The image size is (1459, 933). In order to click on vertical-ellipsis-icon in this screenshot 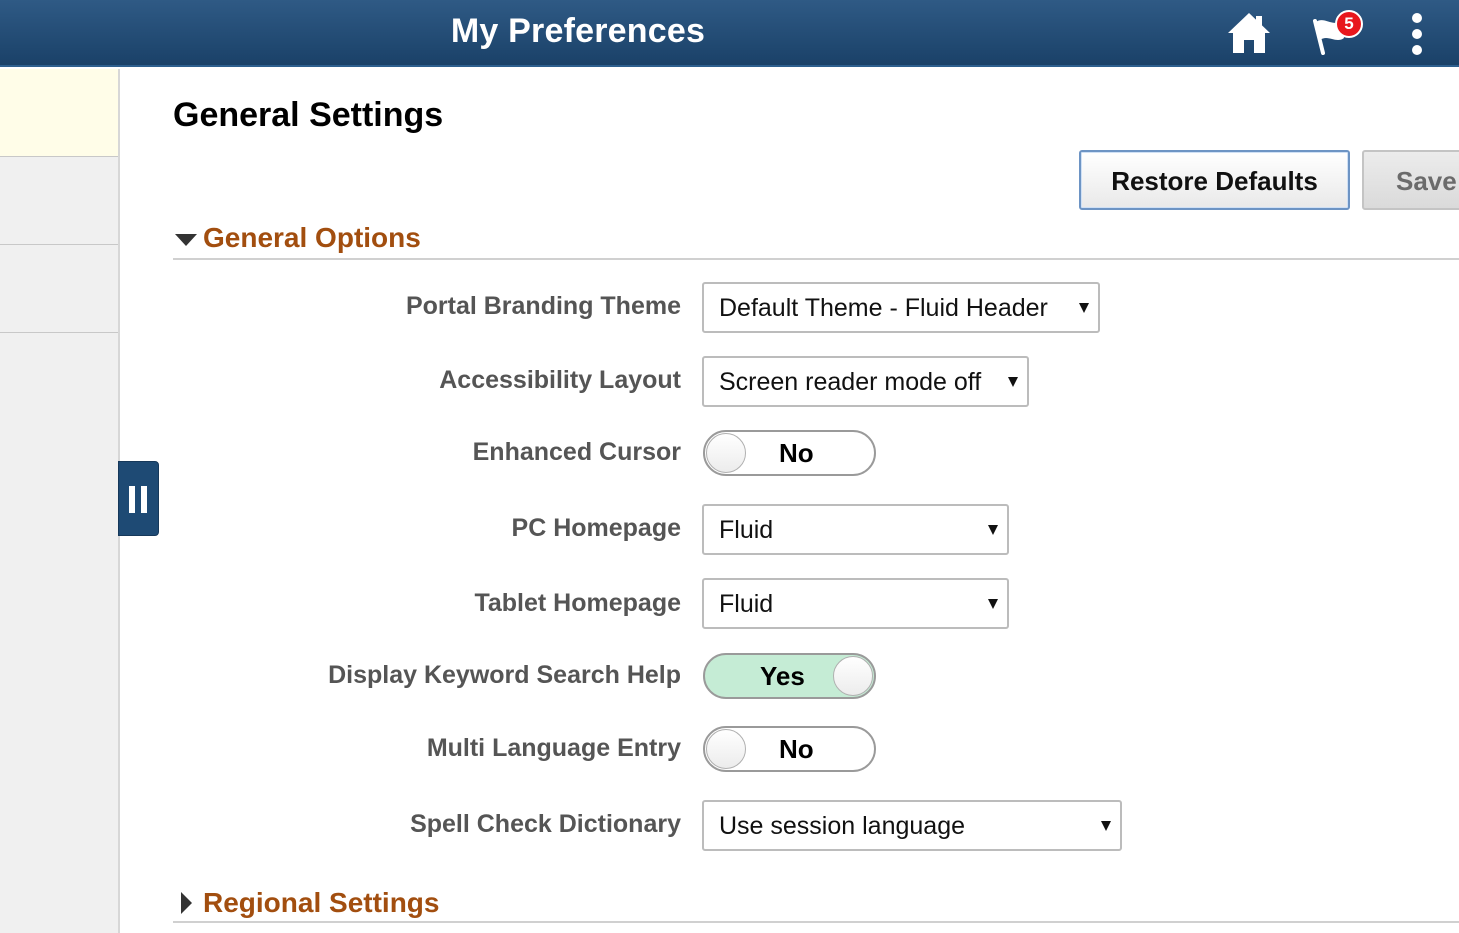, I will do `click(1417, 34)`.